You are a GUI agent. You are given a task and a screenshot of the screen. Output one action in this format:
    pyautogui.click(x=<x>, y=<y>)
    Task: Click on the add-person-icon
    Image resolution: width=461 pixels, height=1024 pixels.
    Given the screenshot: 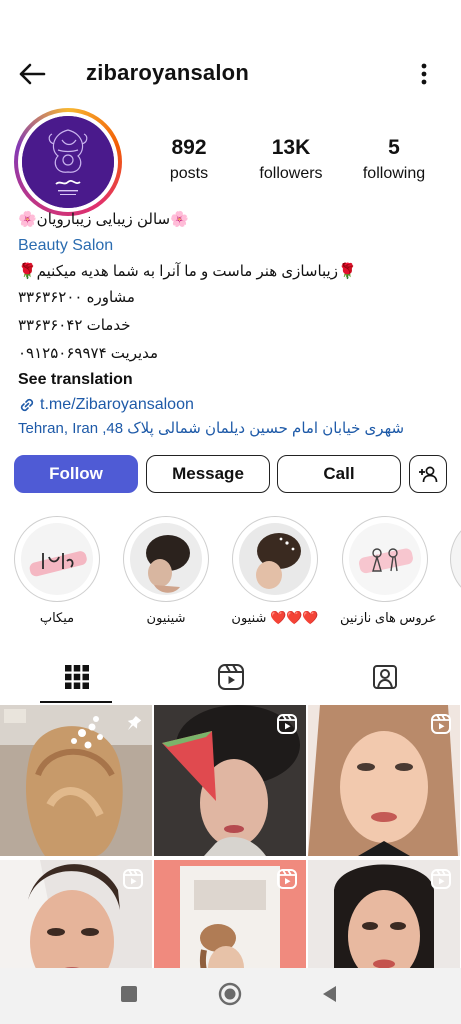 What is the action you would take?
    pyautogui.click(x=428, y=474)
    